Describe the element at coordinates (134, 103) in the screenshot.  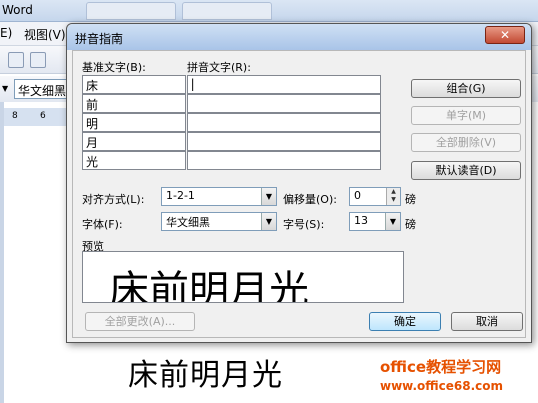
I see `base-text-cell: 前` at that location.